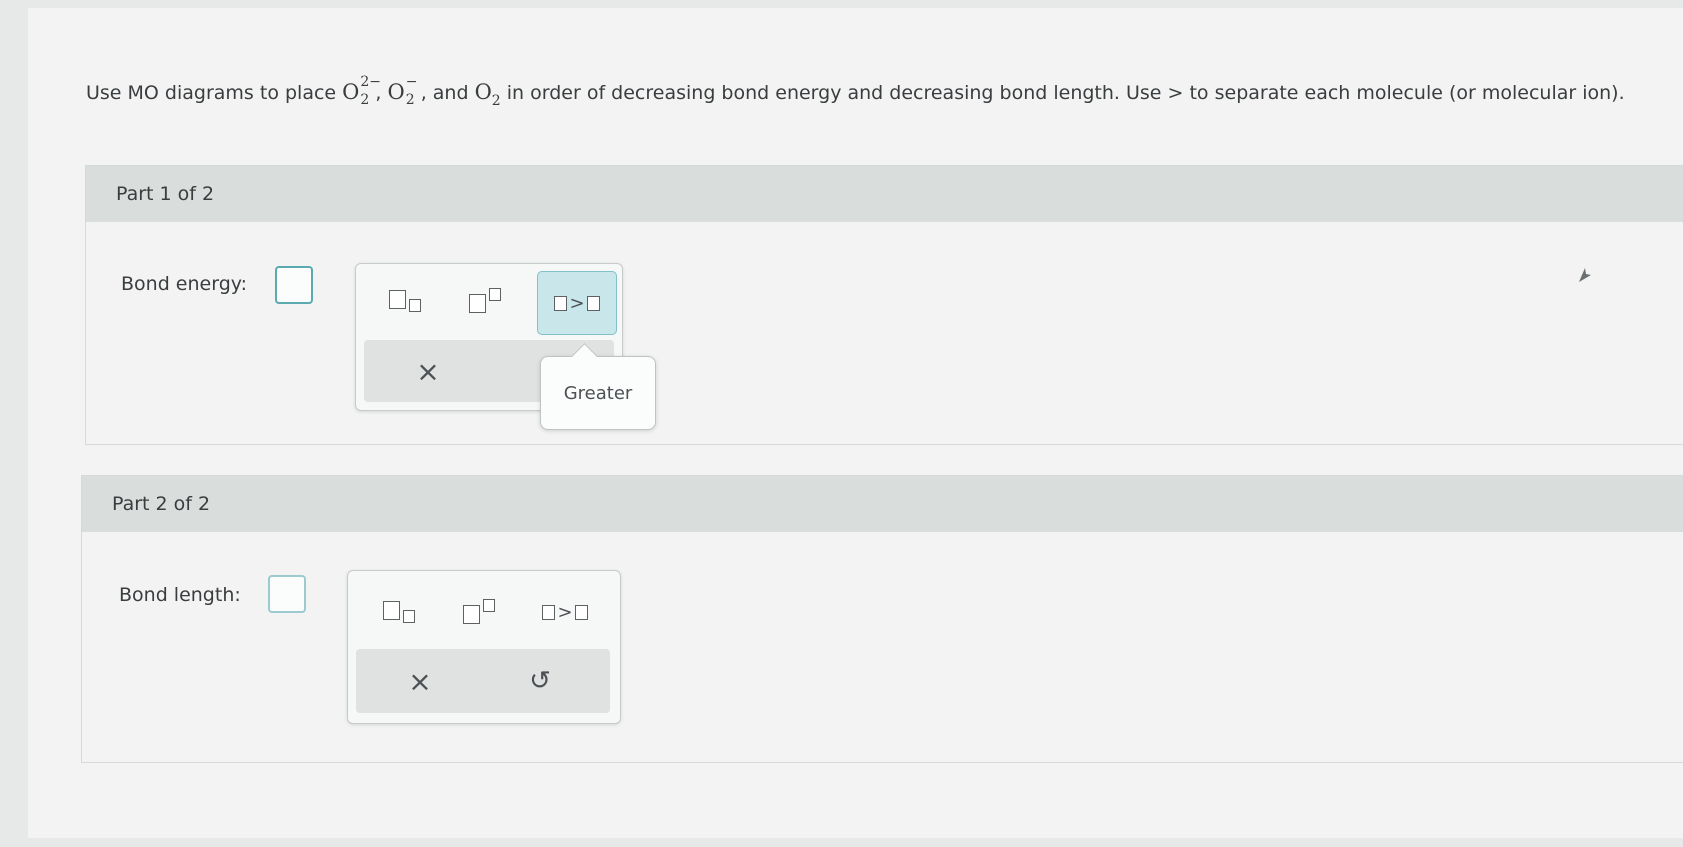 The image size is (1683, 847). I want to click on superscript-tool-button, so click(485, 301).